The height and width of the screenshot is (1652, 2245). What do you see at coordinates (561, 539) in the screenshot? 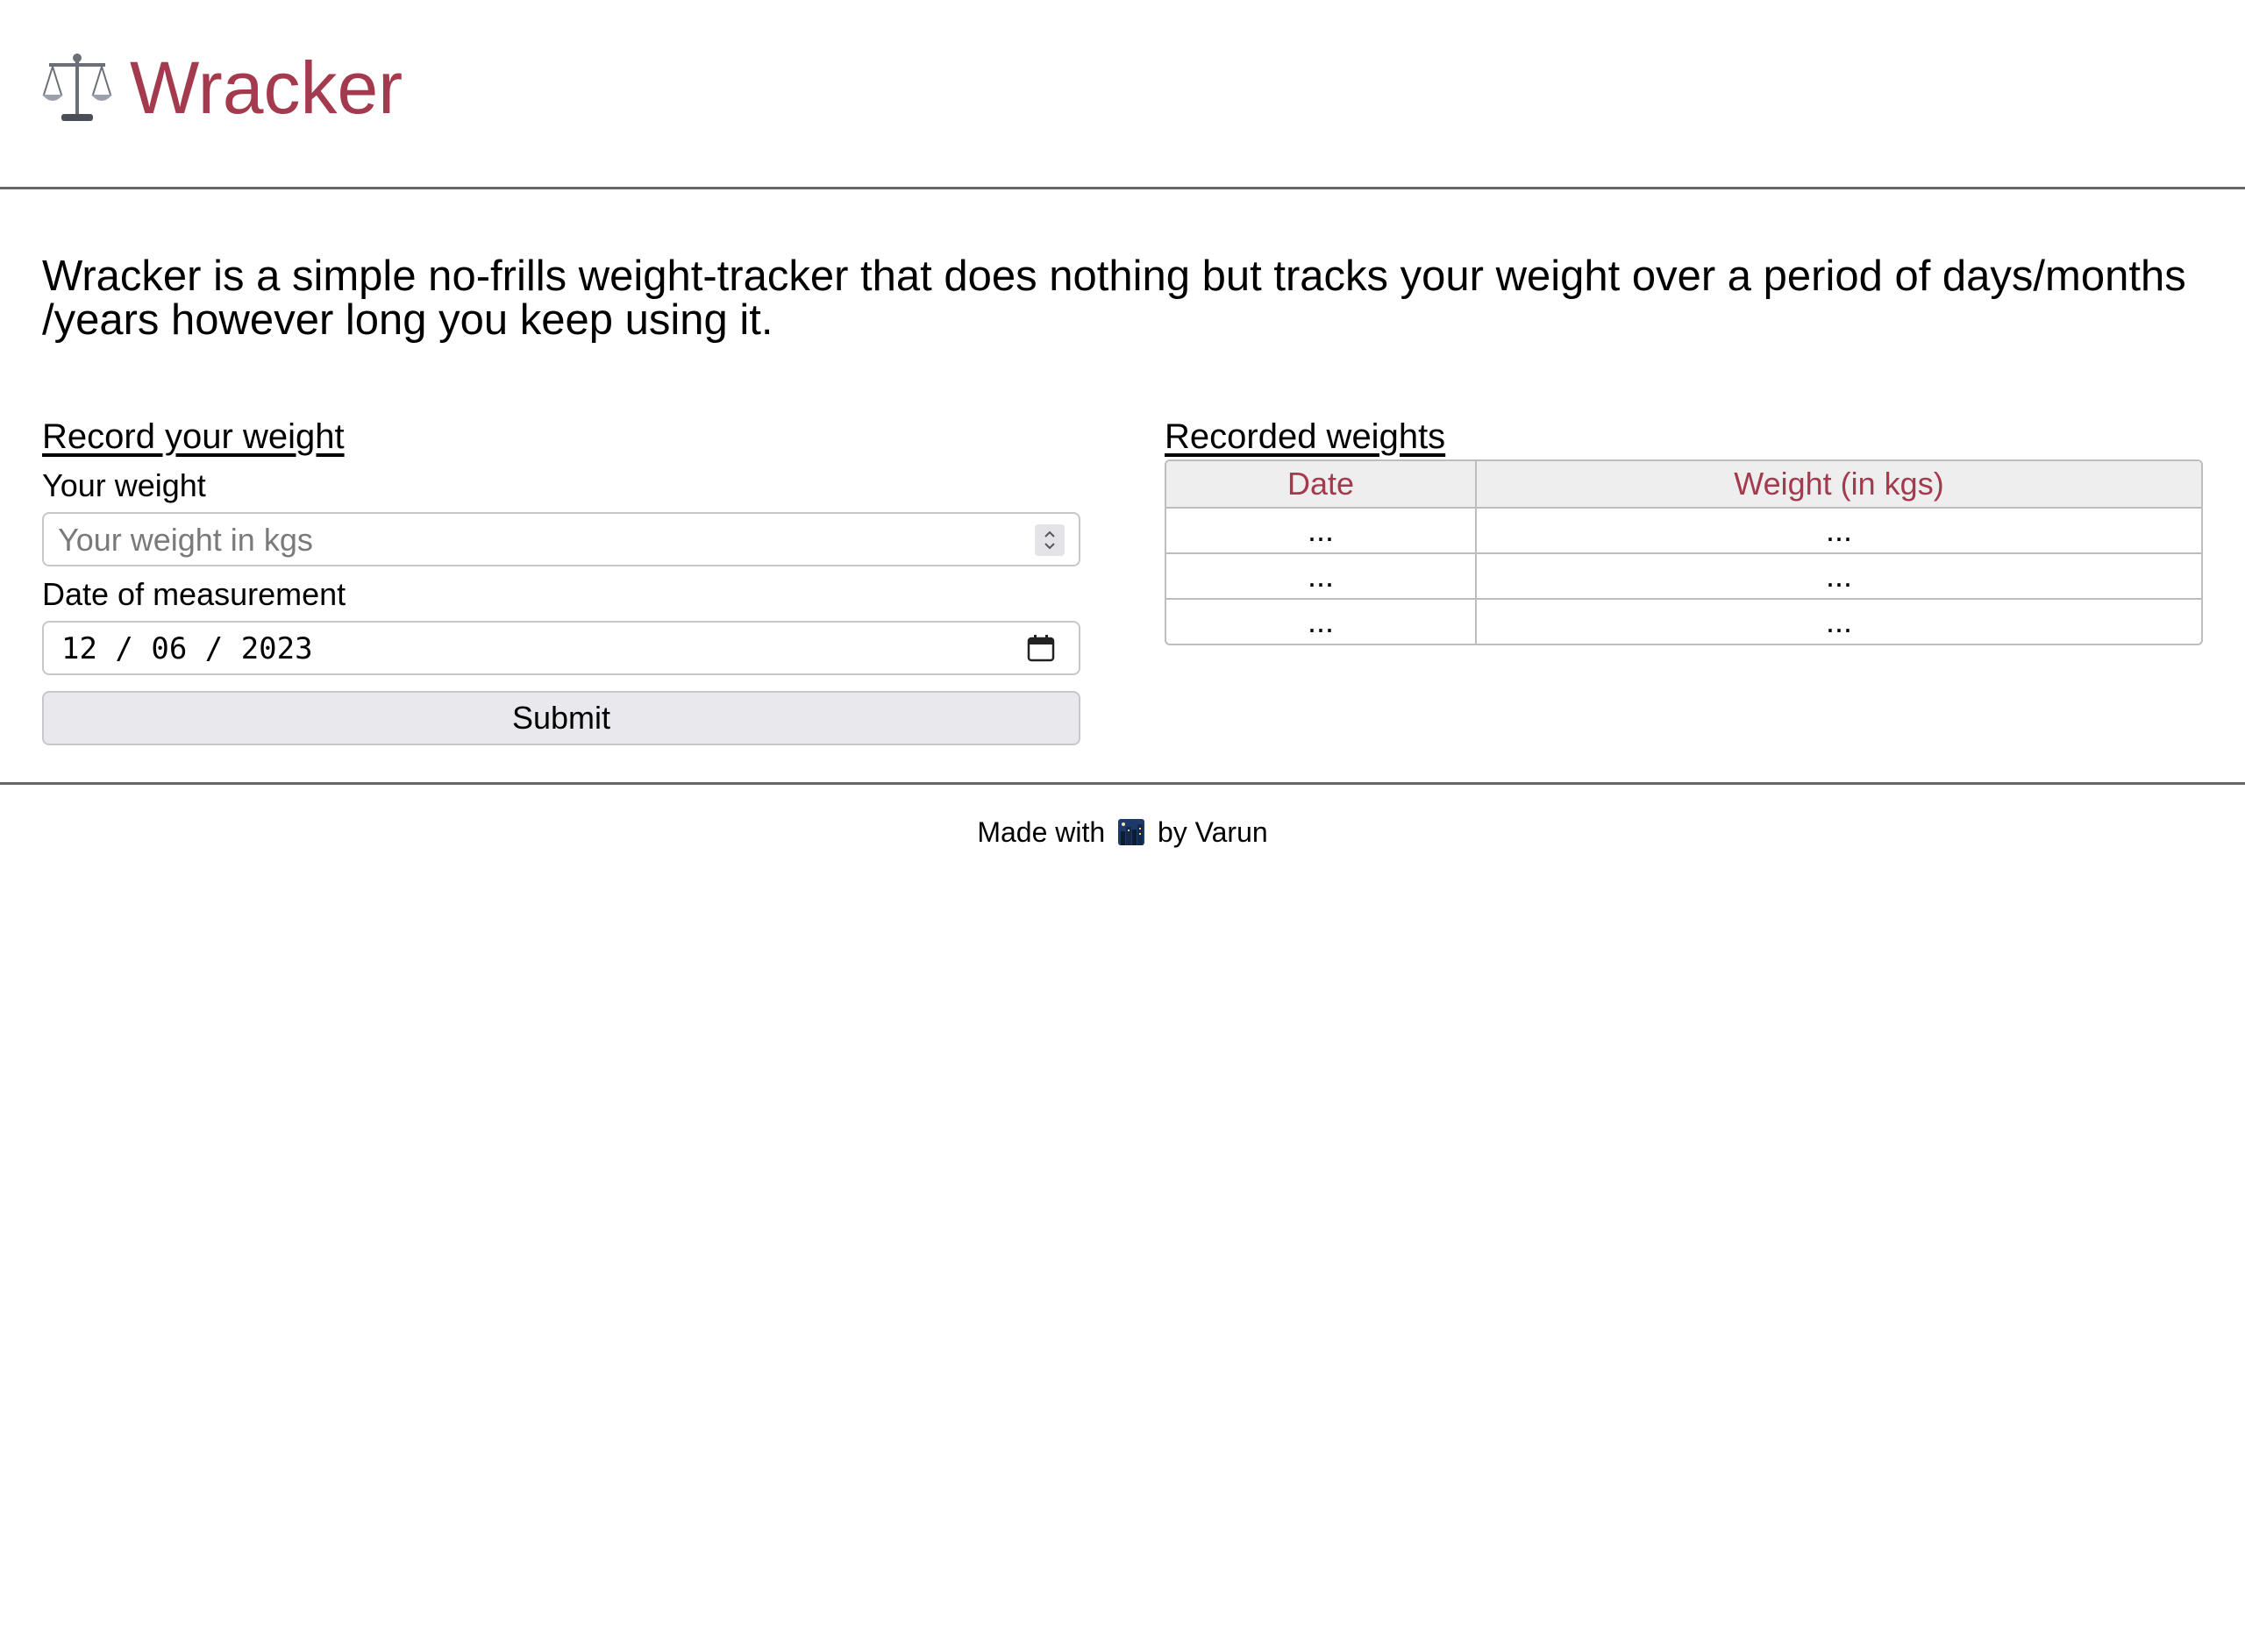
I see `weight-input: Your weight in kgs` at bounding box center [561, 539].